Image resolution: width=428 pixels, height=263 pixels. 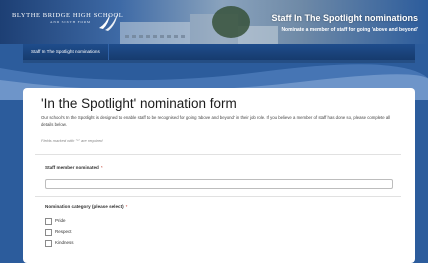 I want to click on category-label: Nomination category (please select) *, so click(x=86, y=206).